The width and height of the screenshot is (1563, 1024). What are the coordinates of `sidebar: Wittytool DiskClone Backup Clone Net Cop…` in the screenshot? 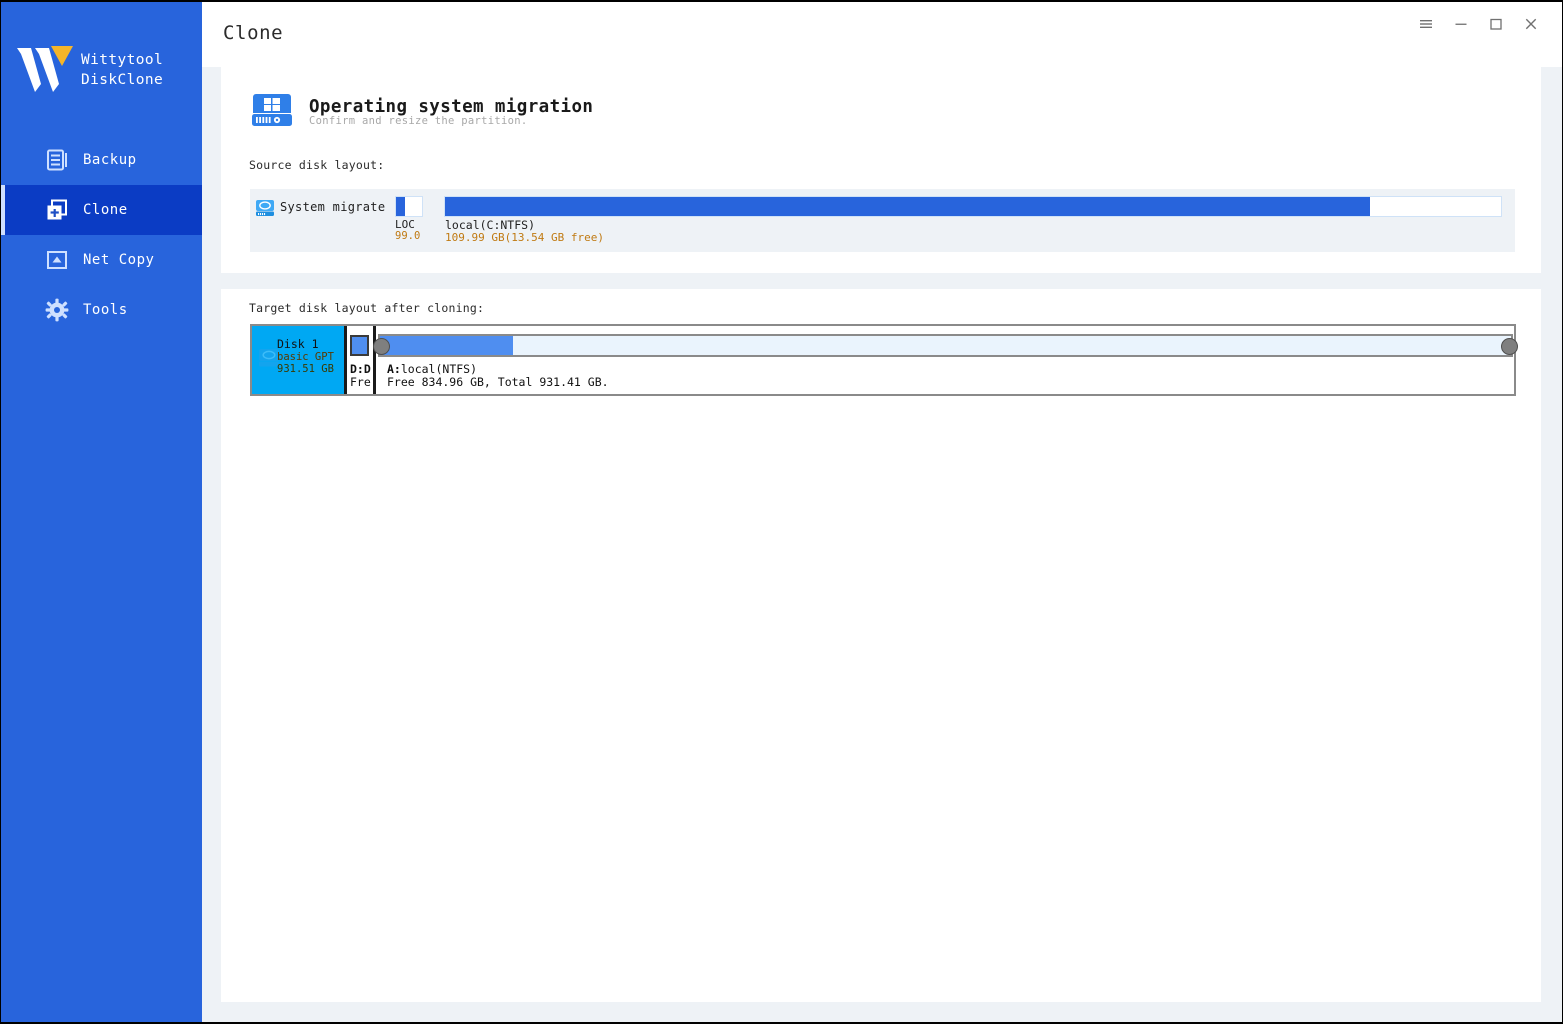 It's located at (101, 512).